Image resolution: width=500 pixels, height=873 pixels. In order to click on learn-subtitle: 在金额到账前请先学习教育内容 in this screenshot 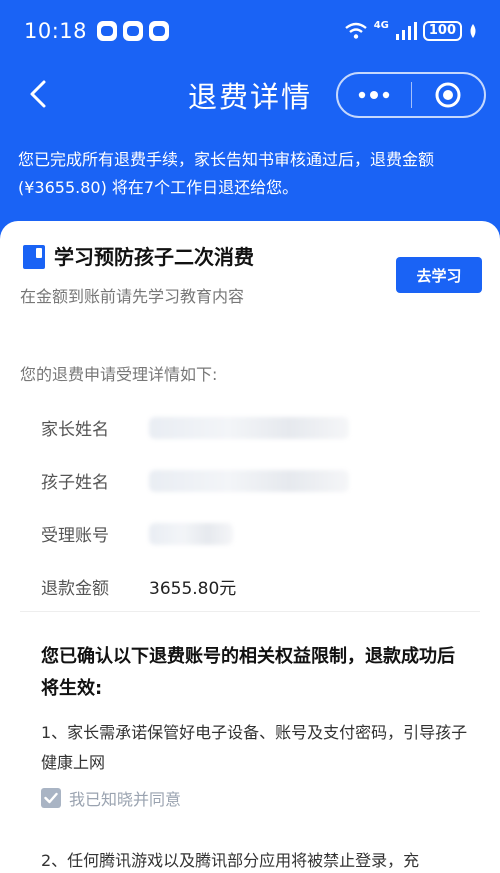, I will do `click(132, 296)`.